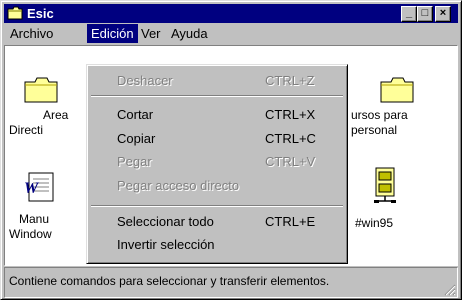 Image resolution: width=462 pixels, height=300 pixels. What do you see at coordinates (217, 115) in the screenshot?
I see `menu-item-cortar: Cortar CTRL+X` at bounding box center [217, 115].